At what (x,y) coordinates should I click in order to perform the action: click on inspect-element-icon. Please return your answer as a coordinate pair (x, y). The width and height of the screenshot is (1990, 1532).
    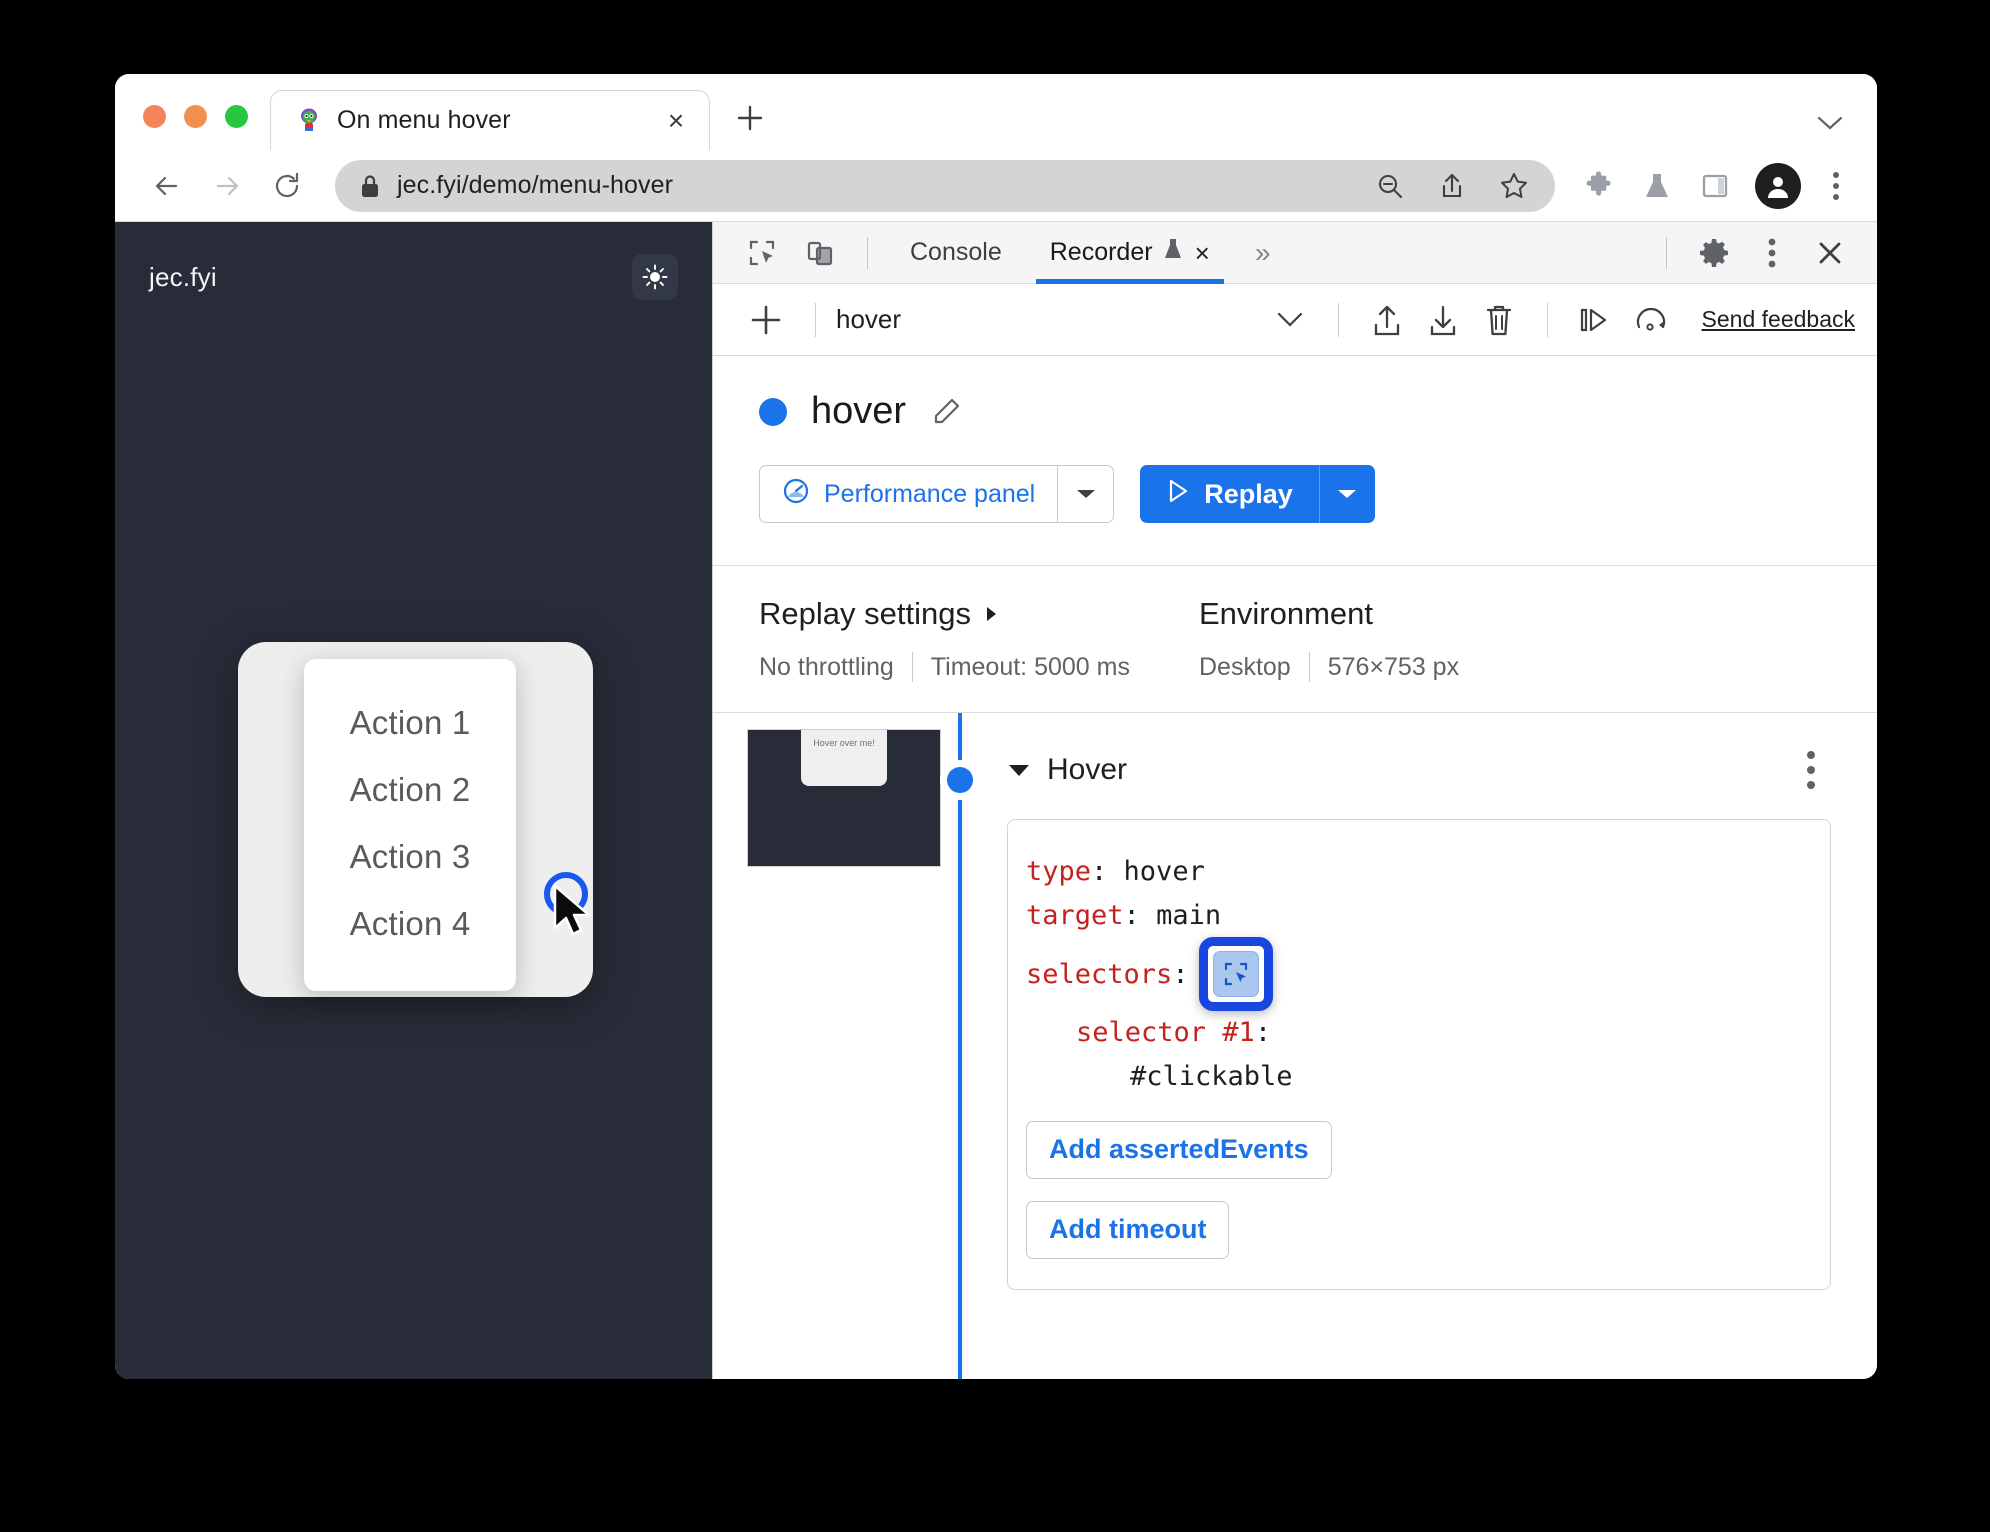
    Looking at the image, I should click on (762, 253).